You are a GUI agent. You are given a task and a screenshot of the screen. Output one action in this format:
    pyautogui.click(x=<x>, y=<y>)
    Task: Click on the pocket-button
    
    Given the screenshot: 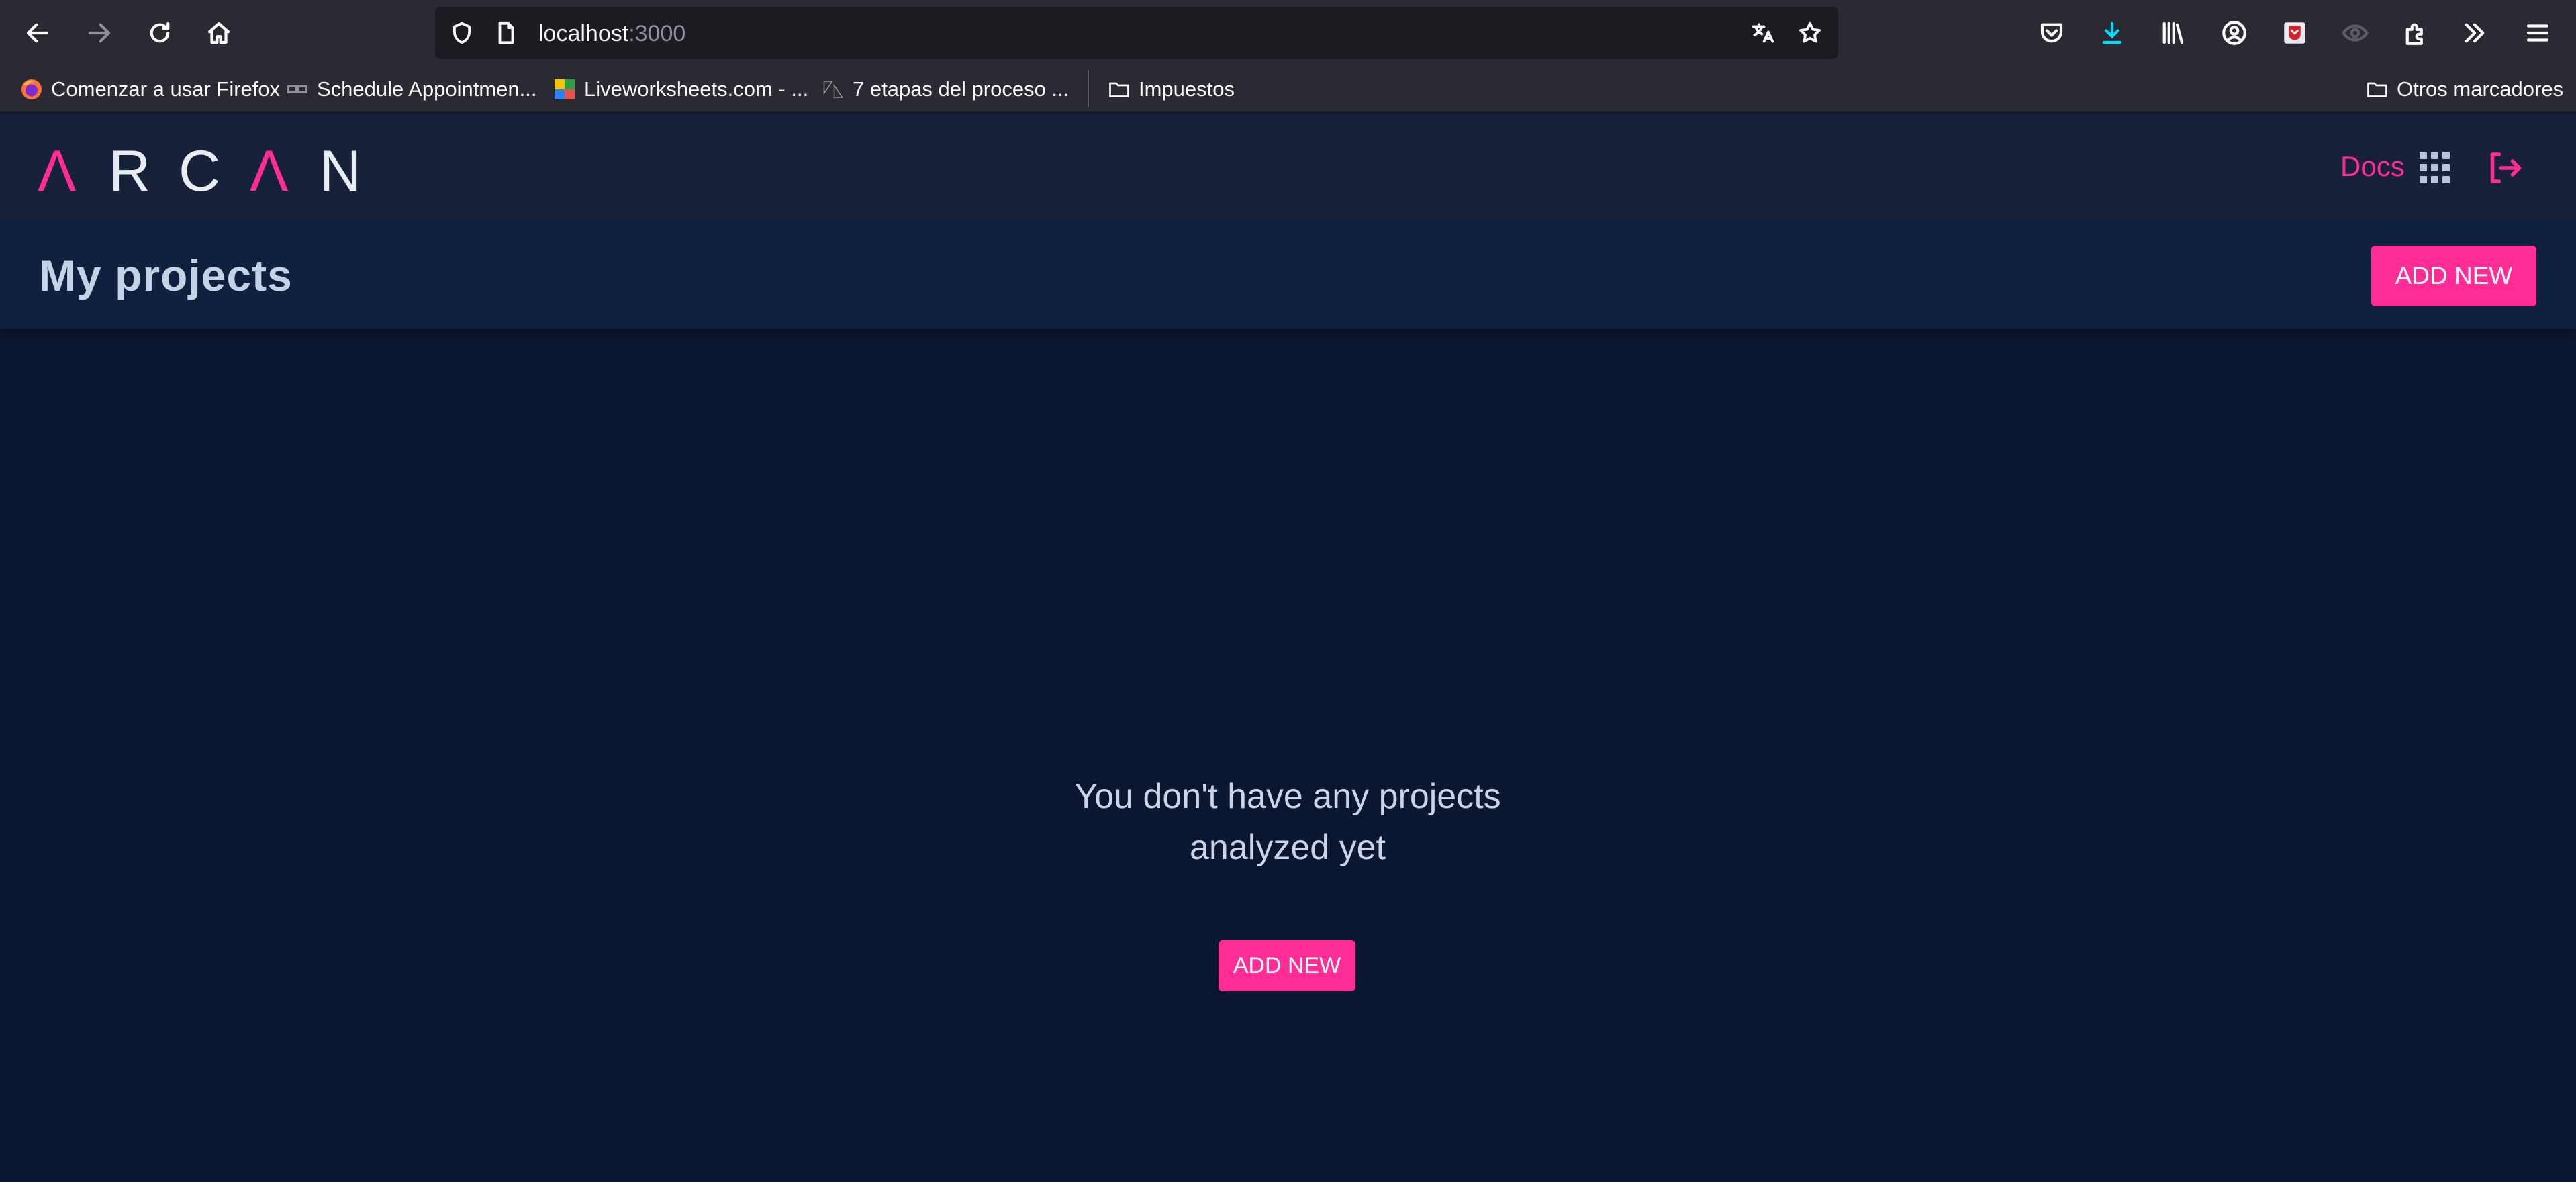 What is the action you would take?
    pyautogui.click(x=2051, y=33)
    